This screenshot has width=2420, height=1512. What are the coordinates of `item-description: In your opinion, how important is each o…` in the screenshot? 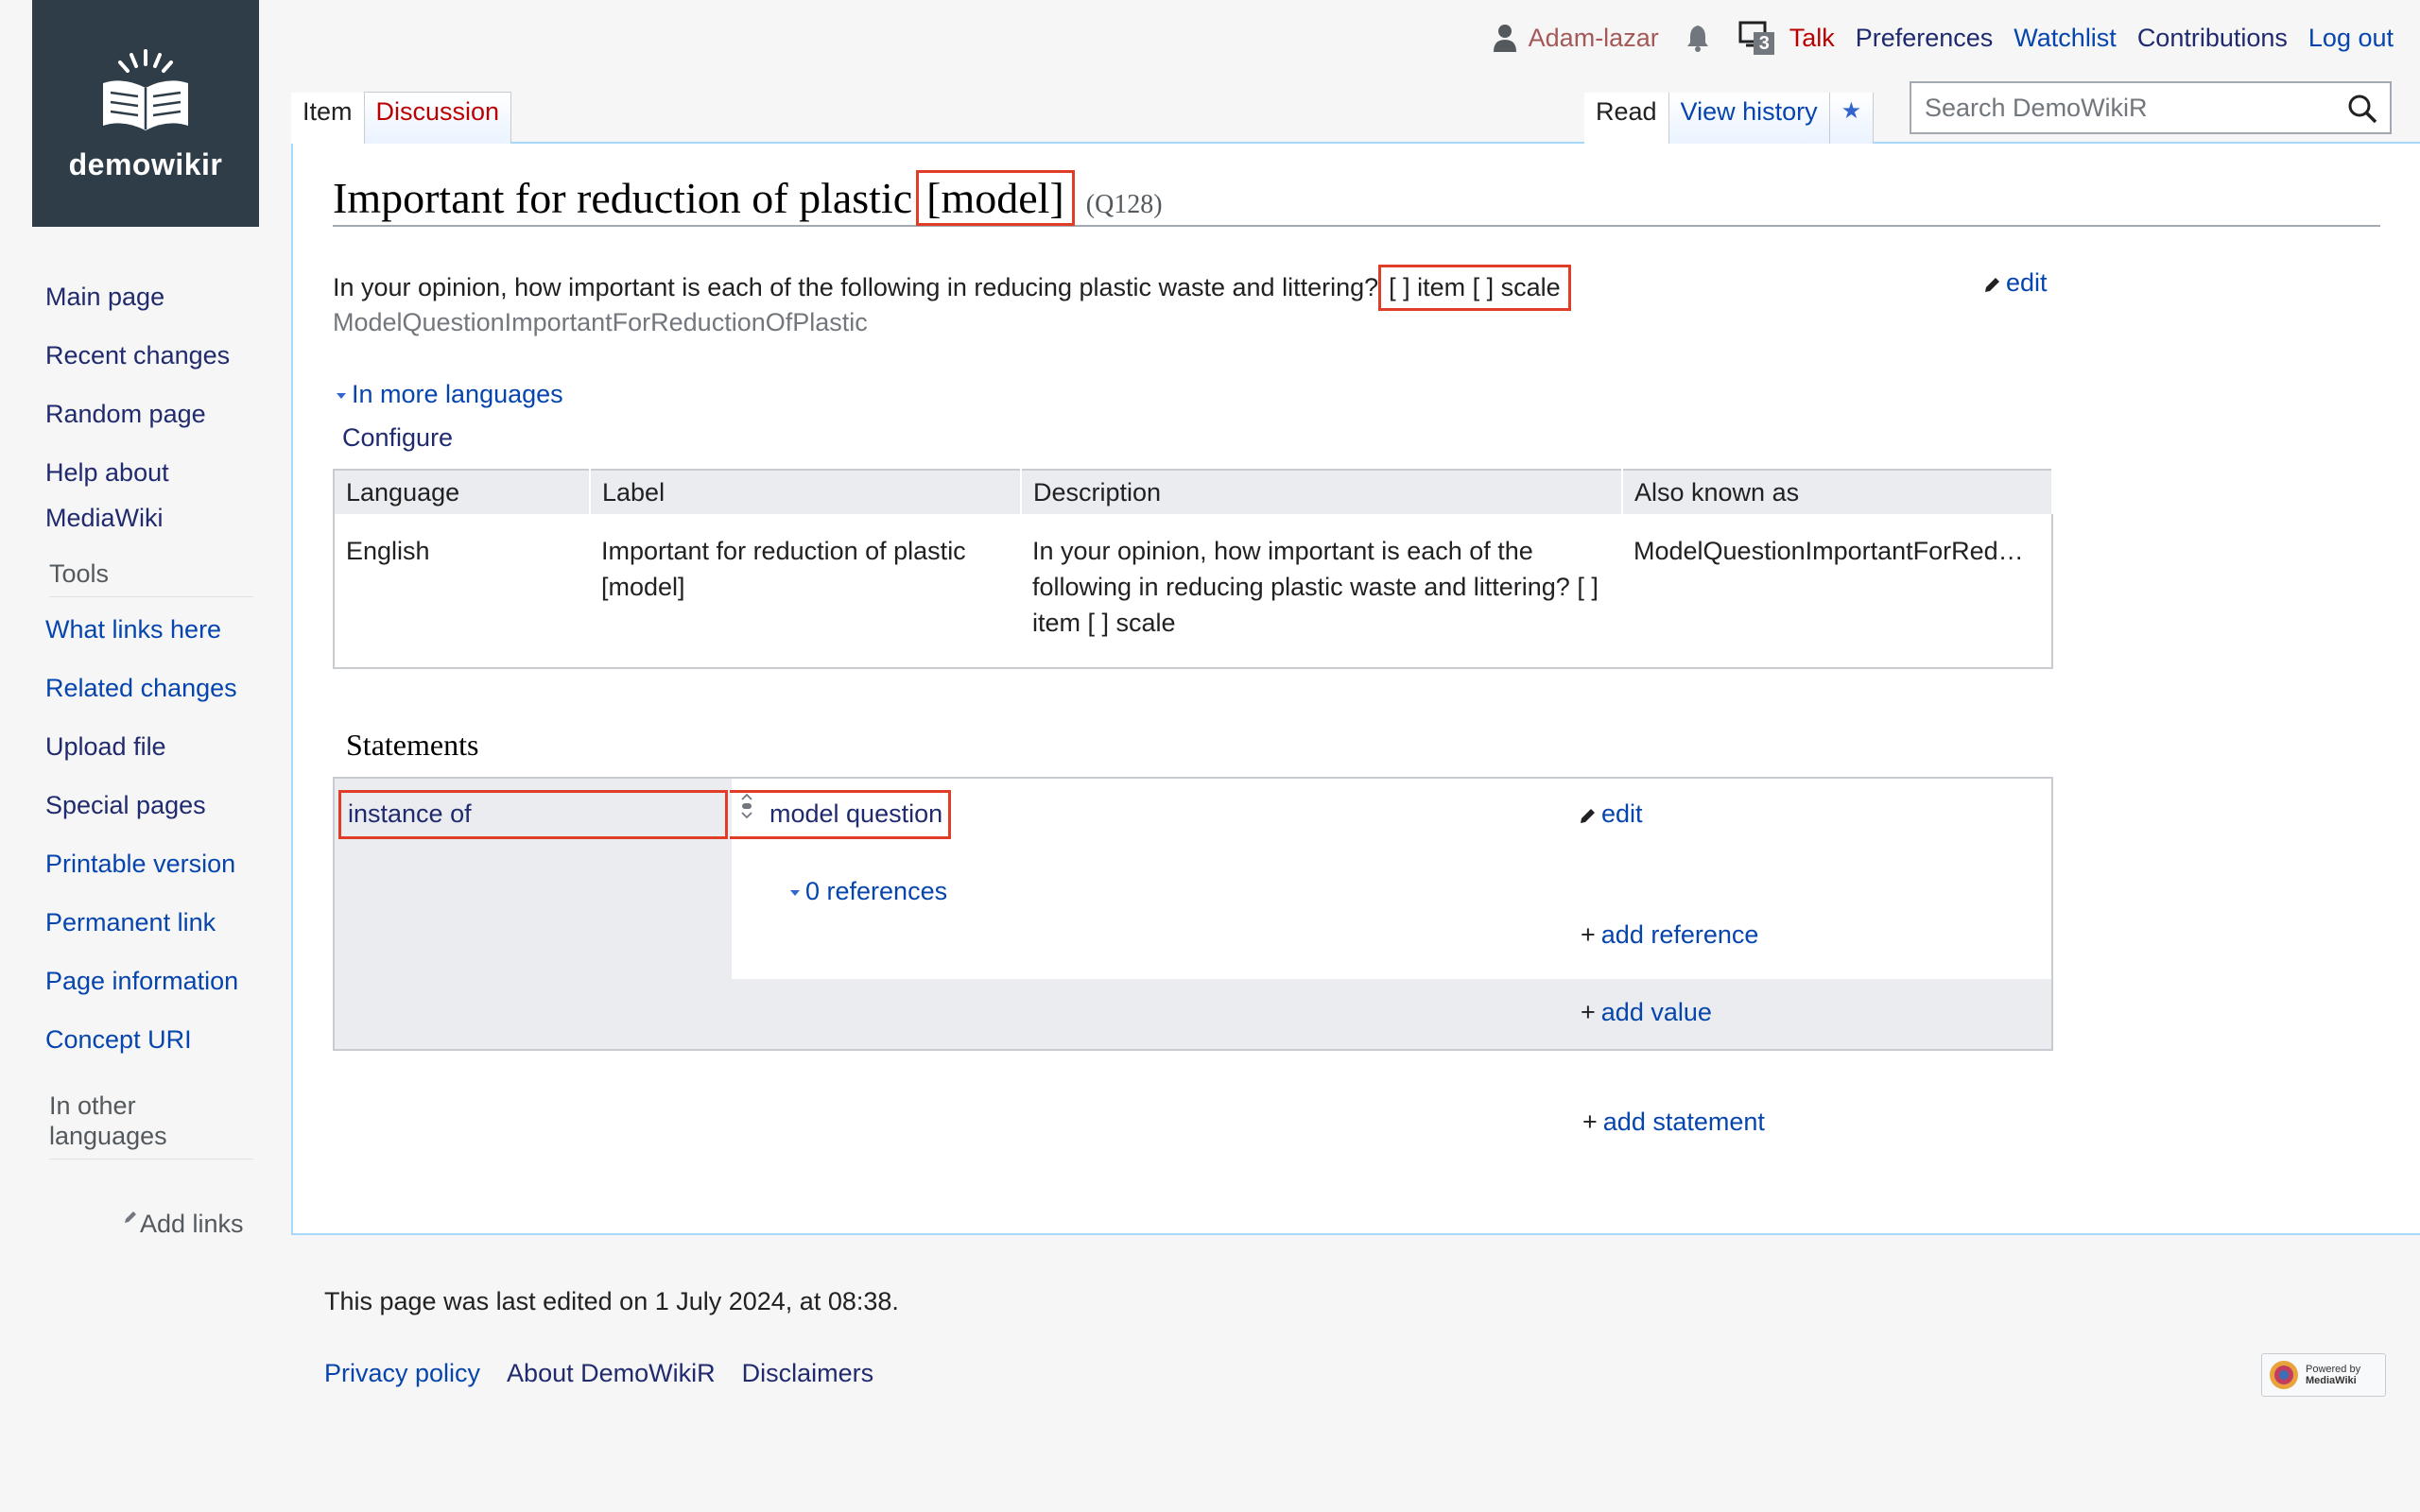 It's located at (952, 288).